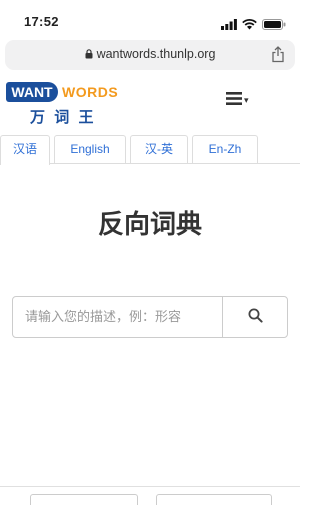 Image resolution: width=320 pixels, height=505 pixels. I want to click on search-box, so click(150, 317).